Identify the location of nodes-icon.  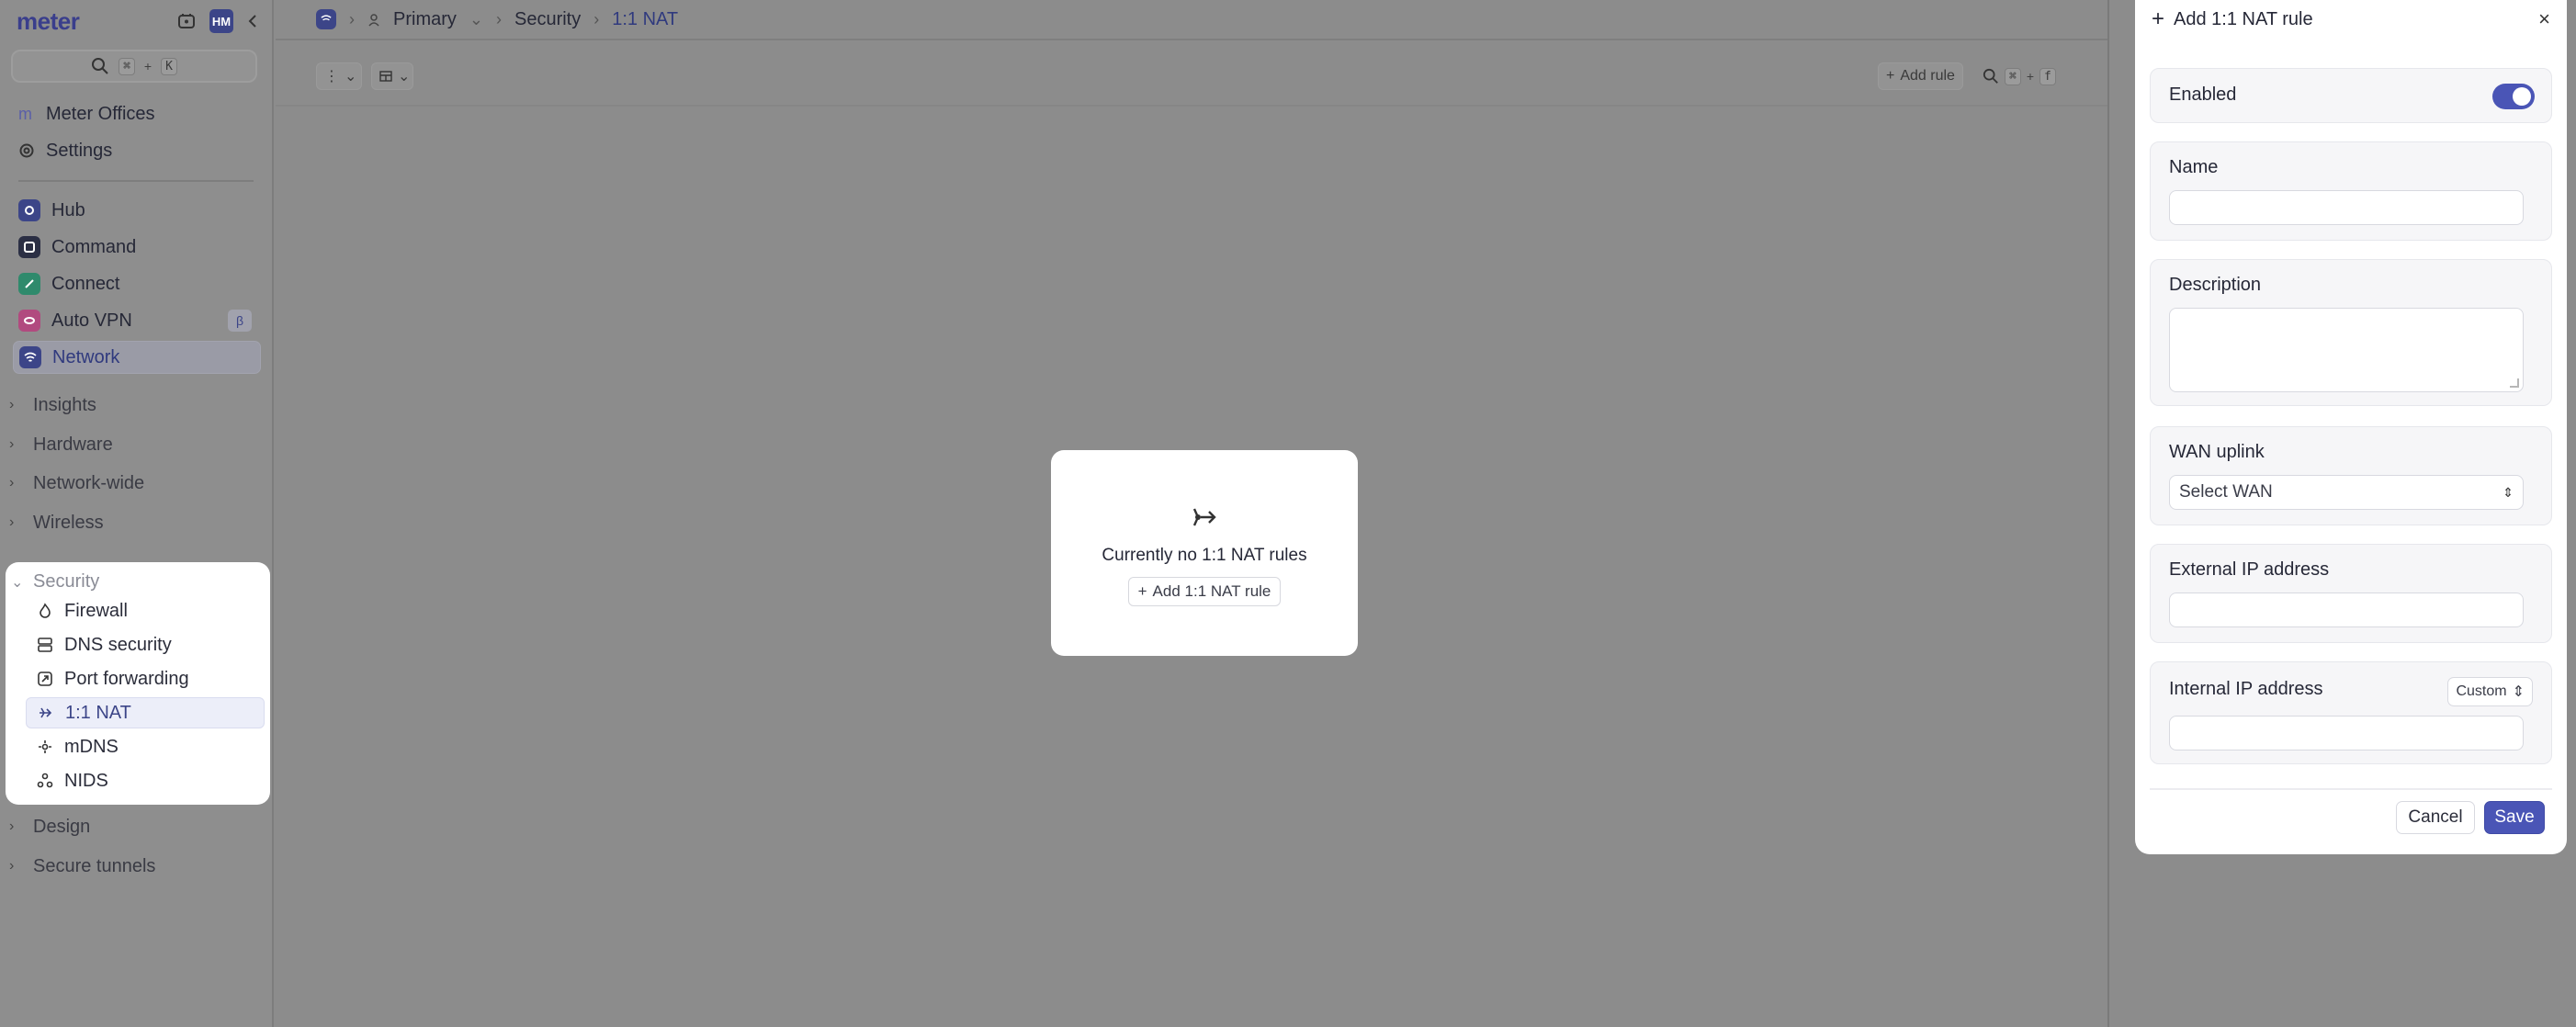
(45, 781).